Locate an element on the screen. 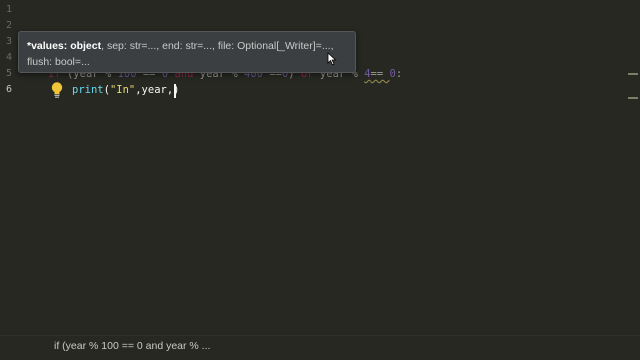 This screenshot has width=640, height=360. line-number: 3 is located at coordinates (8, 41).